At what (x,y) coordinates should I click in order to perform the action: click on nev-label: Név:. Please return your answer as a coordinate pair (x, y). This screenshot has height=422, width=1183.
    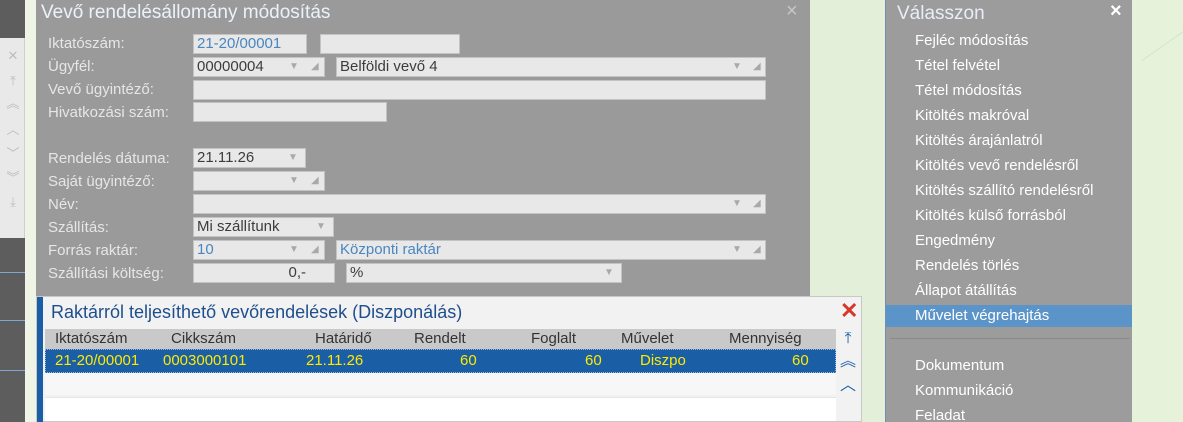
    Looking at the image, I should click on (63, 204).